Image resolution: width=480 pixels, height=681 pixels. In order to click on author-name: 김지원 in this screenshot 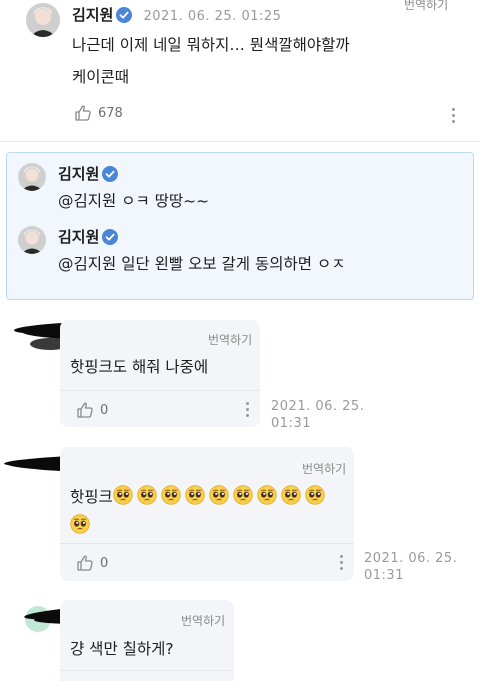, I will do `click(92, 15)`.